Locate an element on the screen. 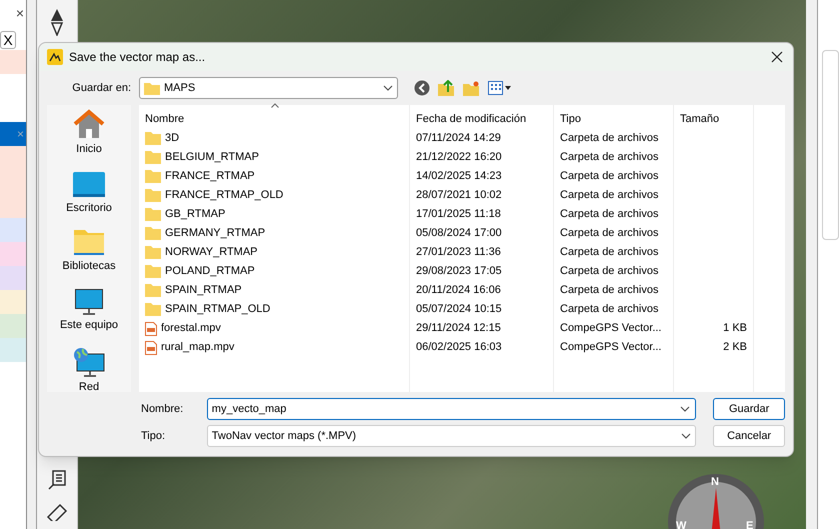 The image size is (839, 529). ruler-icon is located at coordinates (57, 512).